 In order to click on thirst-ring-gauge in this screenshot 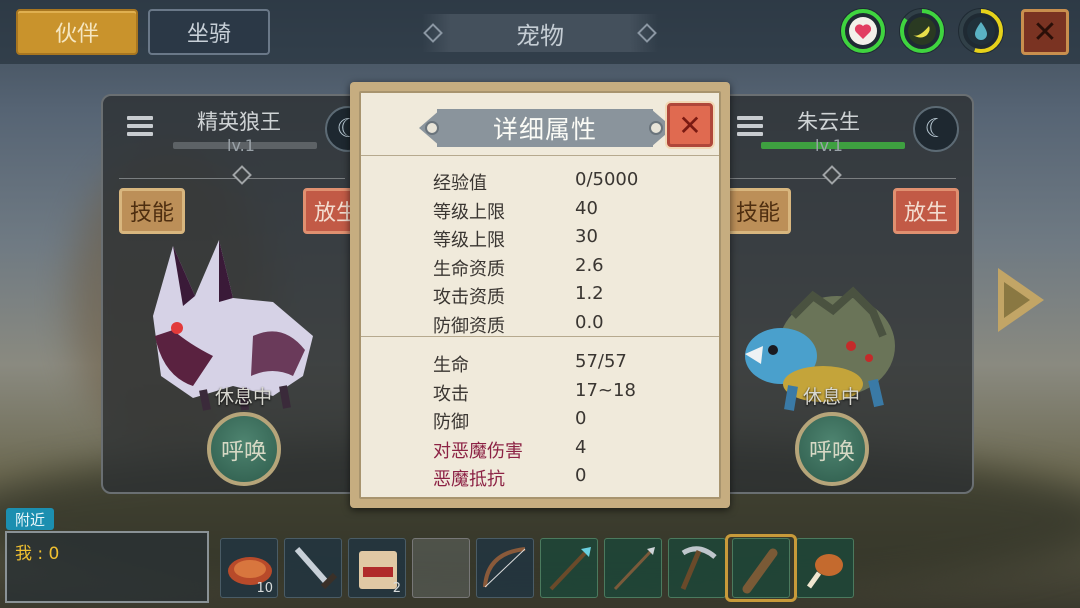, I will do `click(981, 31)`.